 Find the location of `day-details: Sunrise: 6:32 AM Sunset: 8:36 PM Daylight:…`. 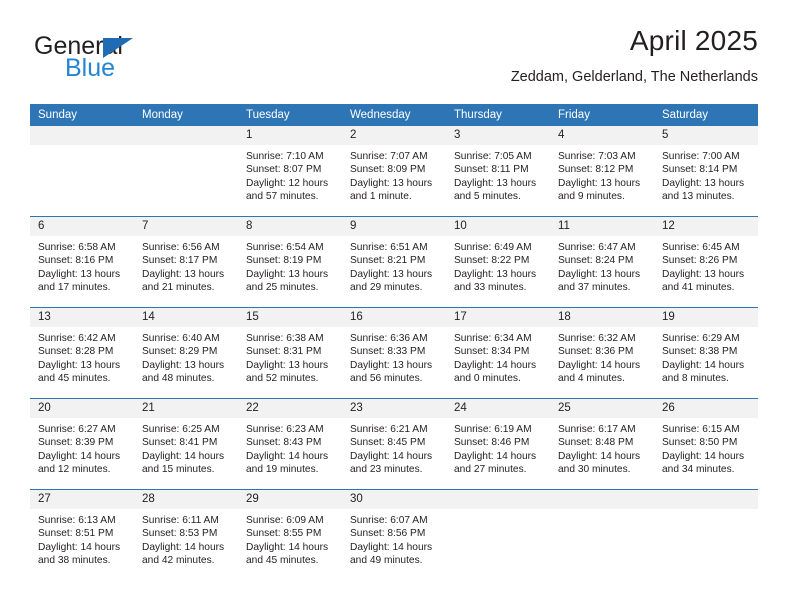

day-details: Sunrise: 6:32 AM Sunset: 8:36 PM Daylight:… is located at coordinates (602, 356).